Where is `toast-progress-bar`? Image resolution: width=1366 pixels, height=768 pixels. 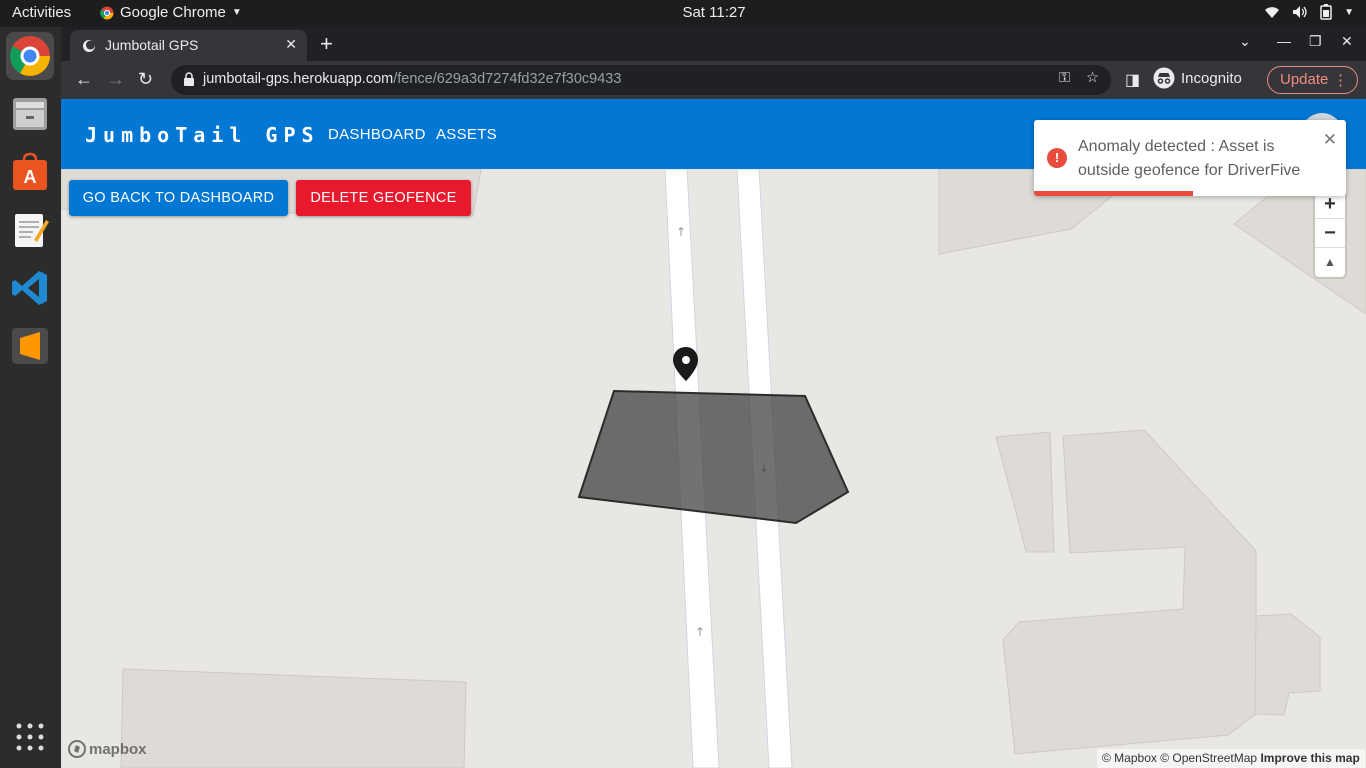
toast-progress-bar is located at coordinates (1114, 193).